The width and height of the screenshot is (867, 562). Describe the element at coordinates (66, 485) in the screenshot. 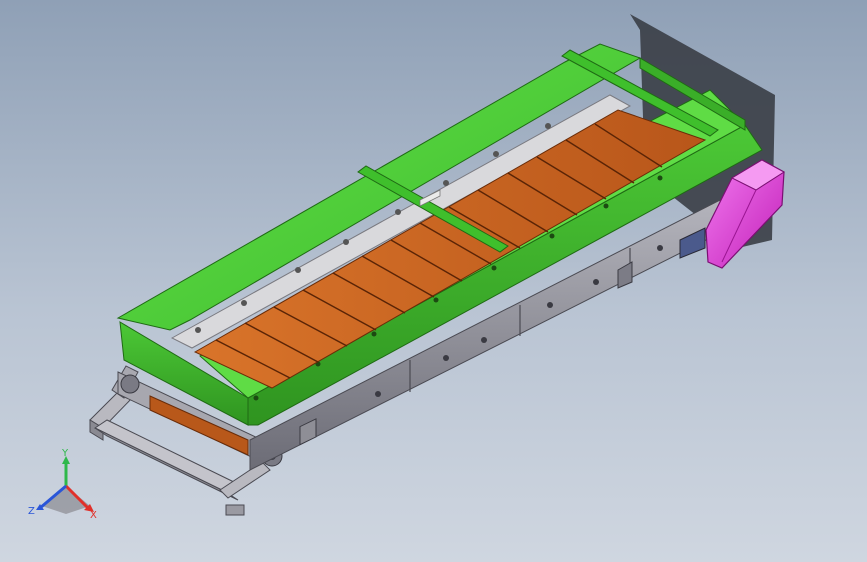

I see `orientation-triad: Y X Z` at that location.